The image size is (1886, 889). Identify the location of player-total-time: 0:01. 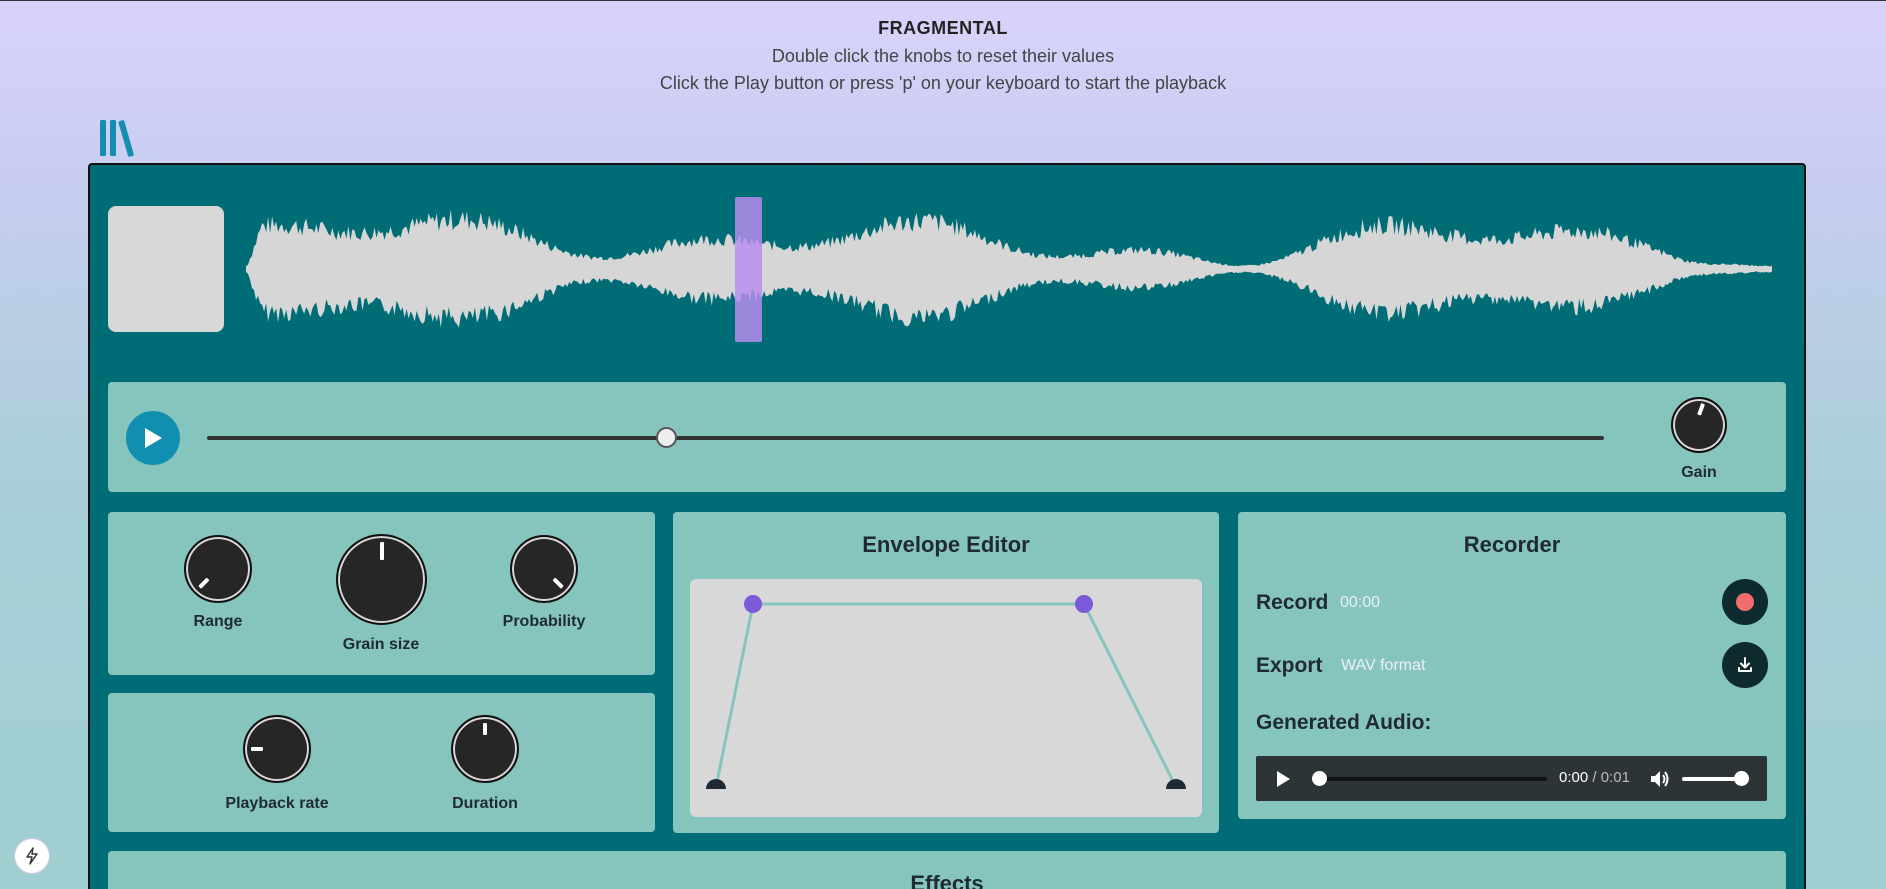
(1615, 777).